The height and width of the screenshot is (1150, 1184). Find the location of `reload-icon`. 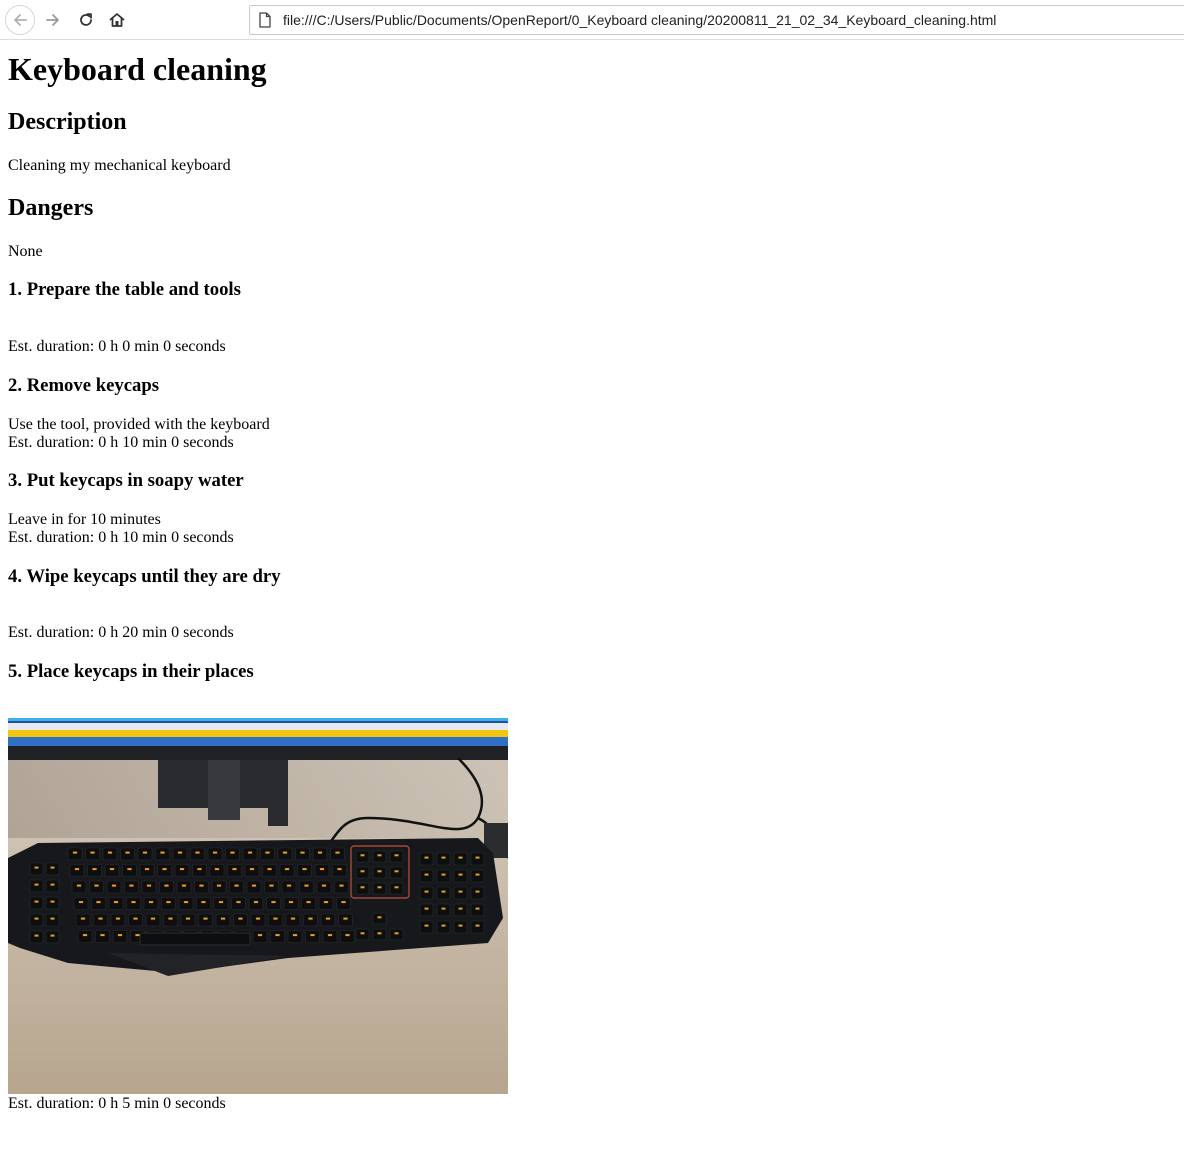

reload-icon is located at coordinates (86, 19).